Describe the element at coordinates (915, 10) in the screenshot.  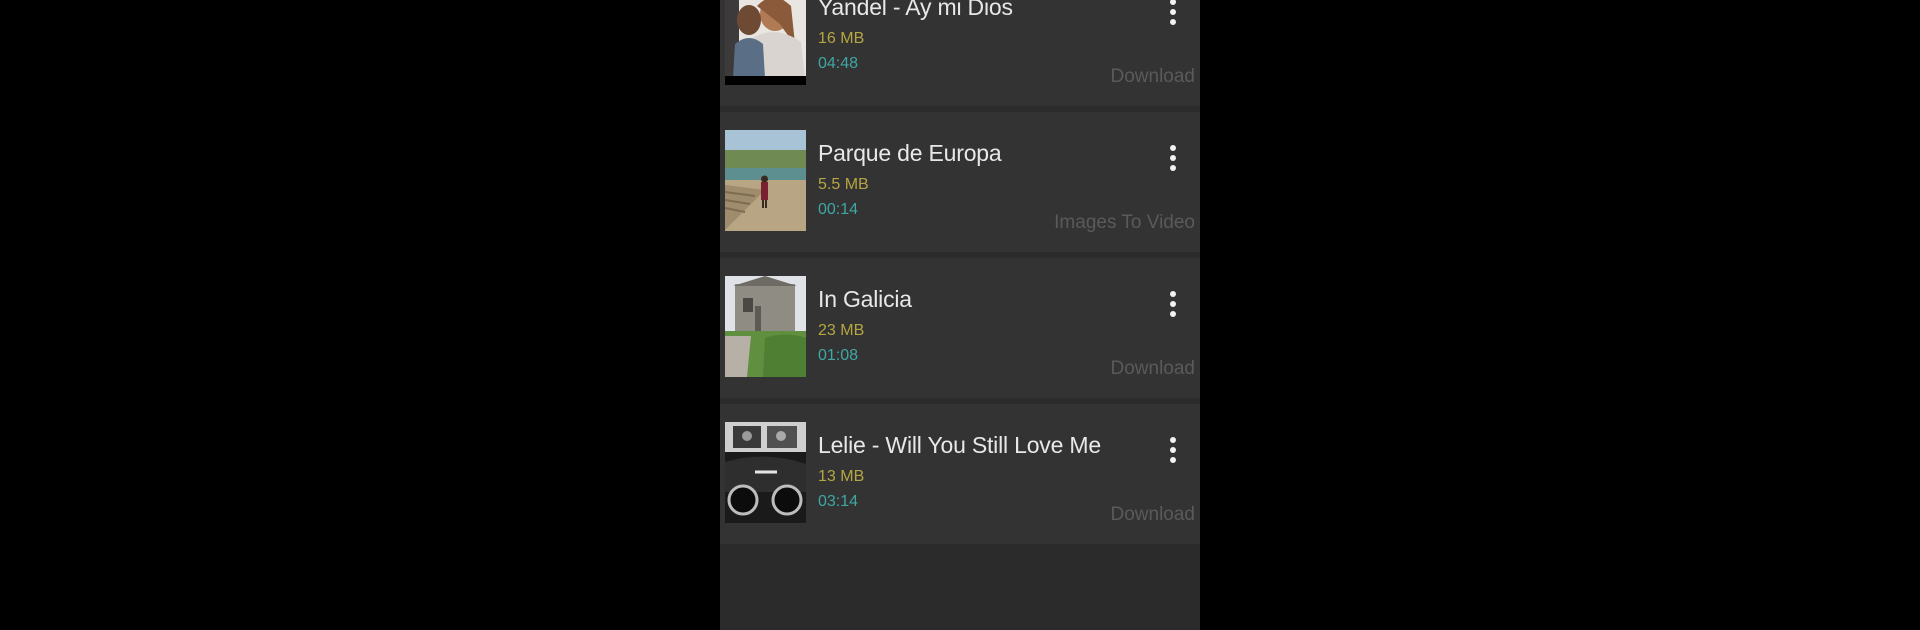
I see `video-title: Yandel - Ay mi Dios` at that location.